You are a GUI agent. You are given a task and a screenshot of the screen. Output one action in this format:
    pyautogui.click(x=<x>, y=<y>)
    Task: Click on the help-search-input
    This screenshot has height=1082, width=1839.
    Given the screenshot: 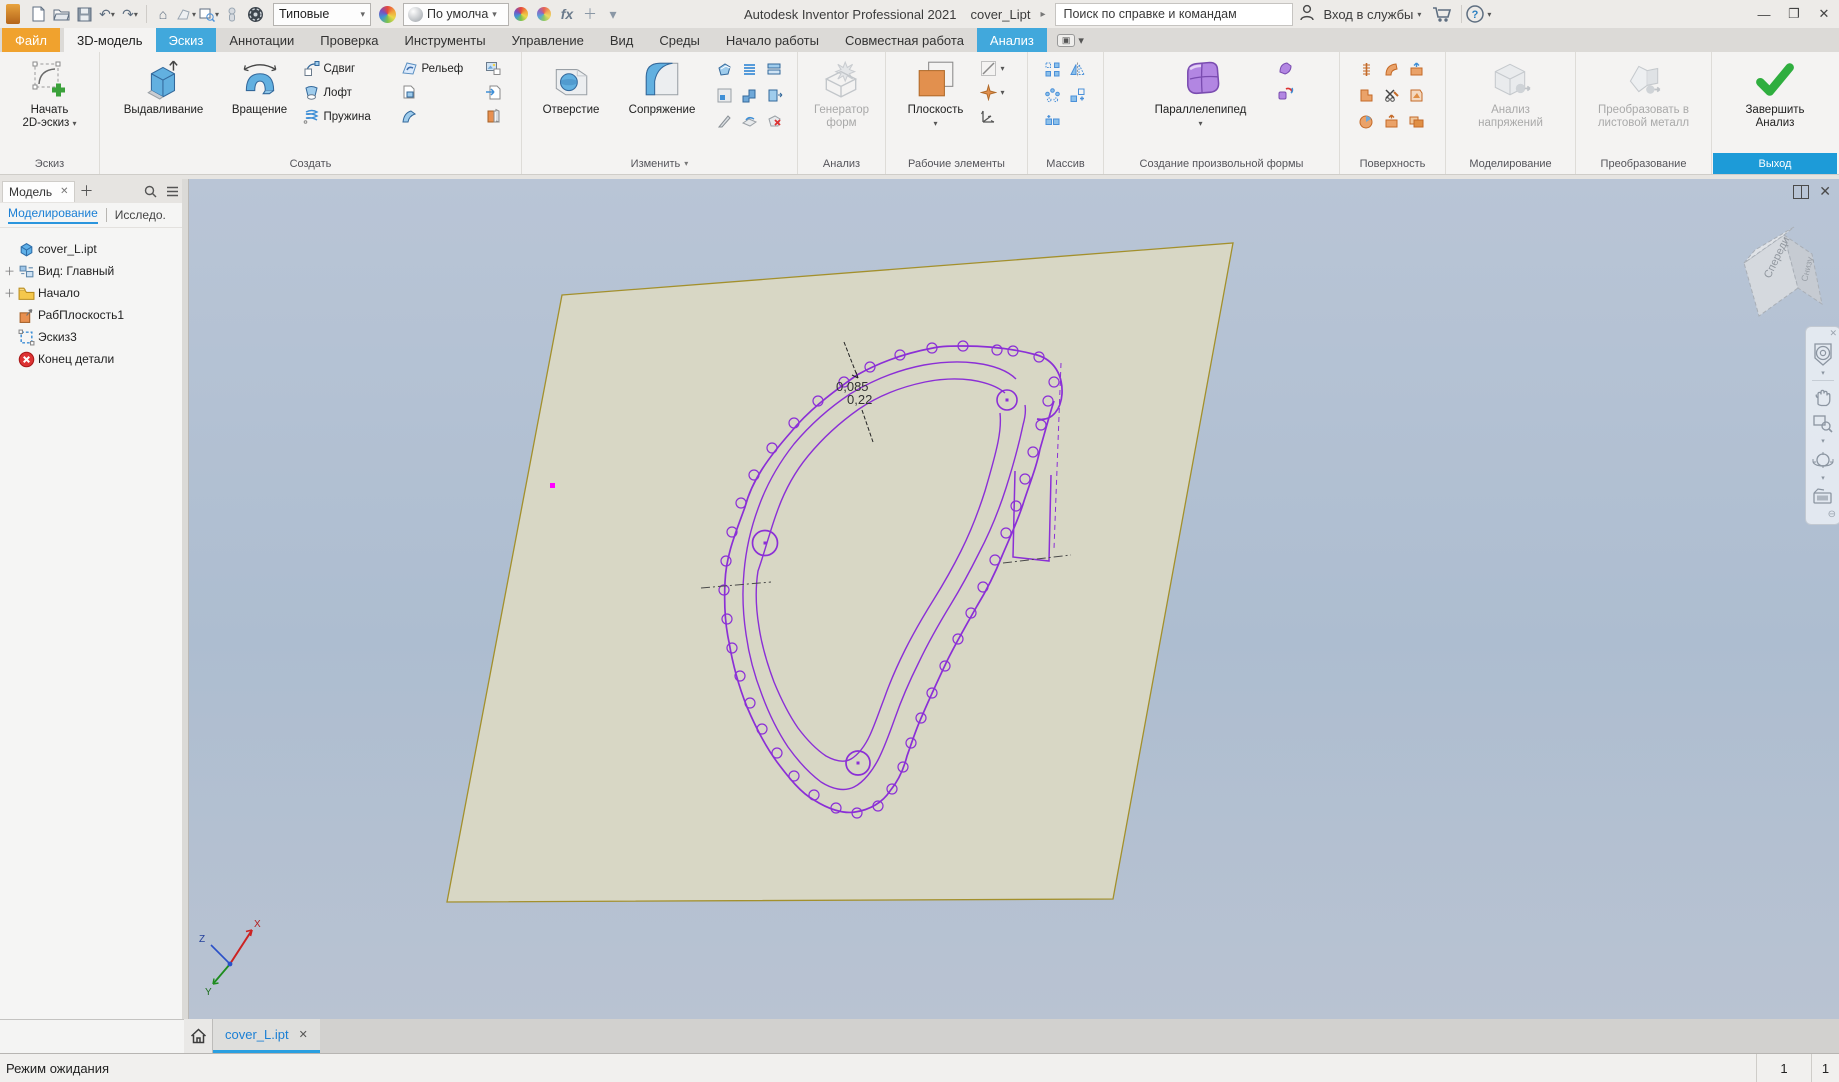 What is the action you would take?
    pyautogui.click(x=1174, y=14)
    